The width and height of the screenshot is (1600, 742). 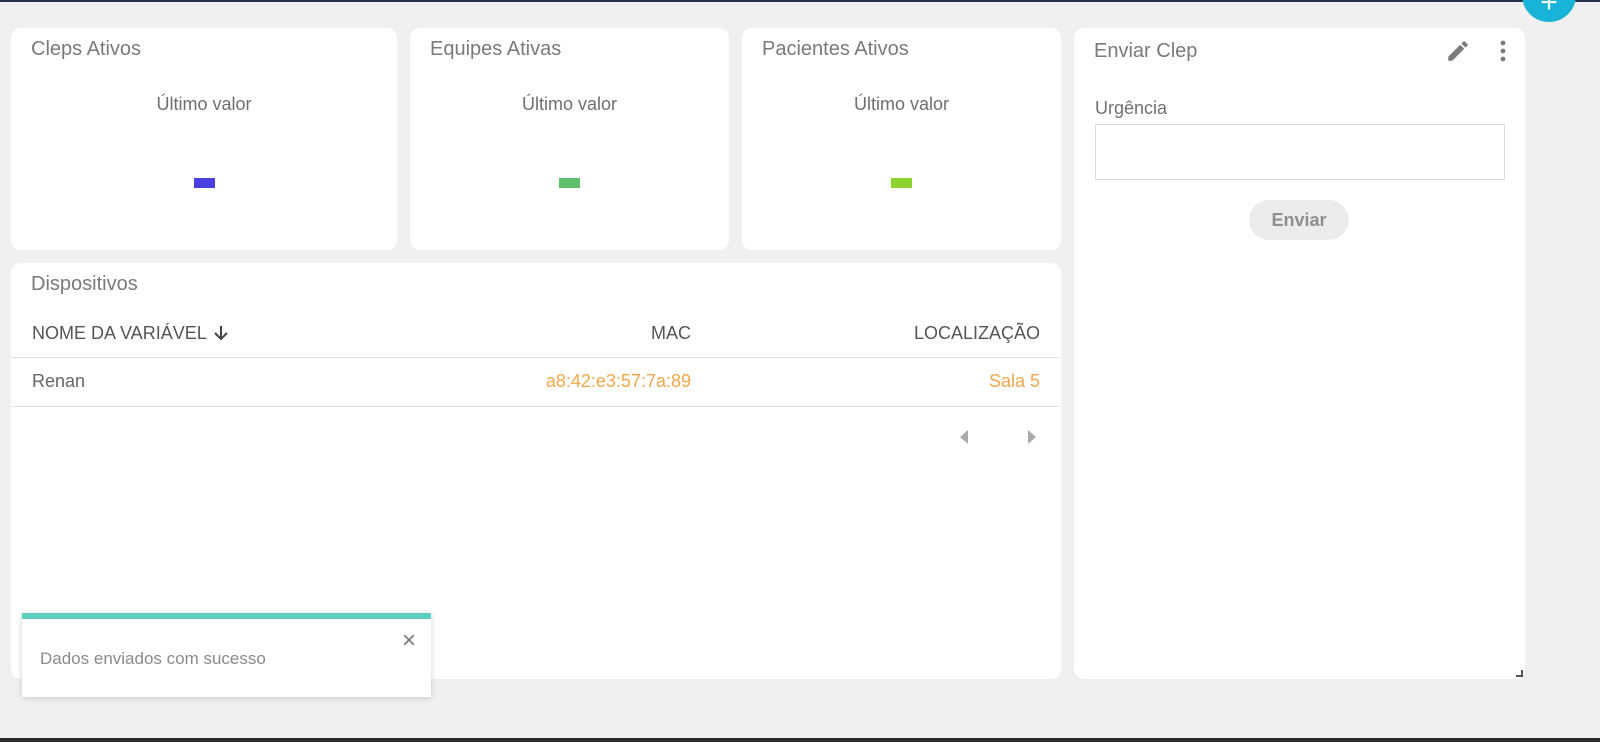 I want to click on kpi-title: Equipes Ativas, so click(x=496, y=49).